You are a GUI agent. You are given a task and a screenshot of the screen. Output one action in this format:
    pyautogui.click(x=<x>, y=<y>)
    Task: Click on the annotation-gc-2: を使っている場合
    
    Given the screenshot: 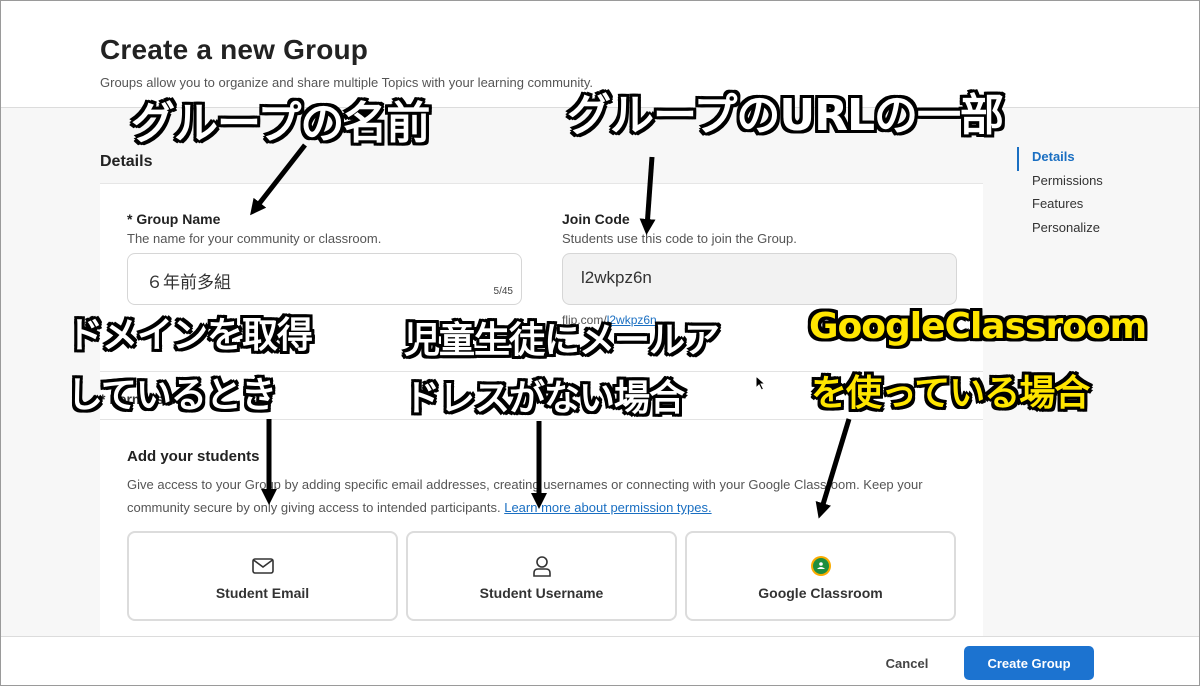 What is the action you would take?
    pyautogui.click(x=950, y=393)
    